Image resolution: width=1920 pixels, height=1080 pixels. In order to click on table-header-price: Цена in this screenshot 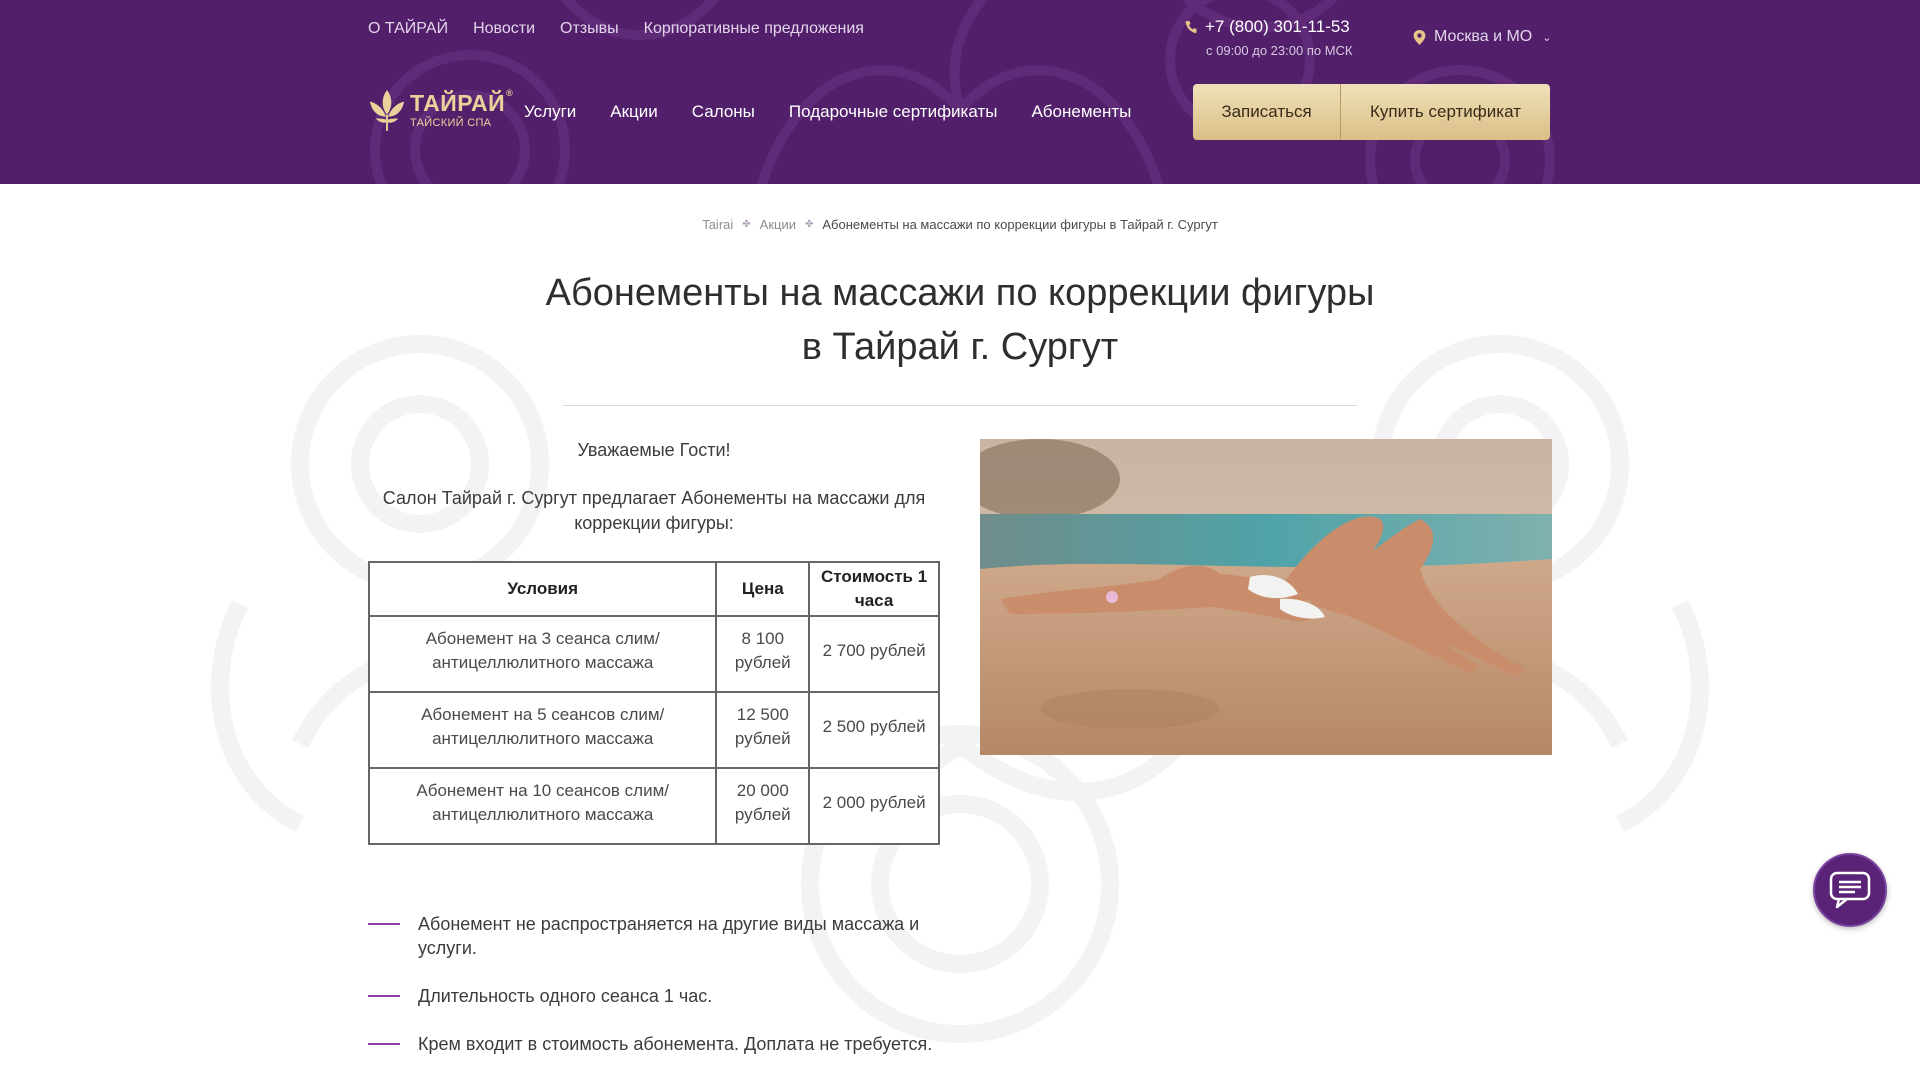, I will do `click(763, 589)`.